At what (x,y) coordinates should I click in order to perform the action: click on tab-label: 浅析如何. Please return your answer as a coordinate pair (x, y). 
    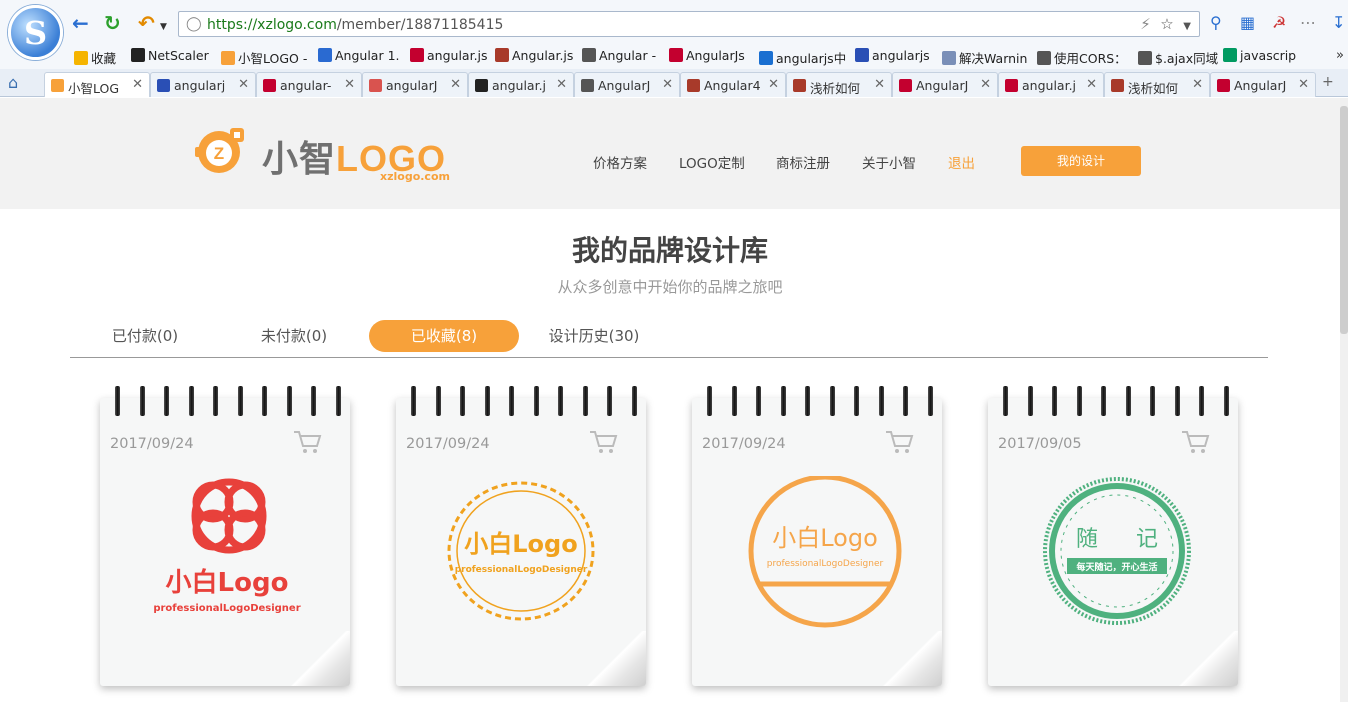
    Looking at the image, I should click on (1153, 88).